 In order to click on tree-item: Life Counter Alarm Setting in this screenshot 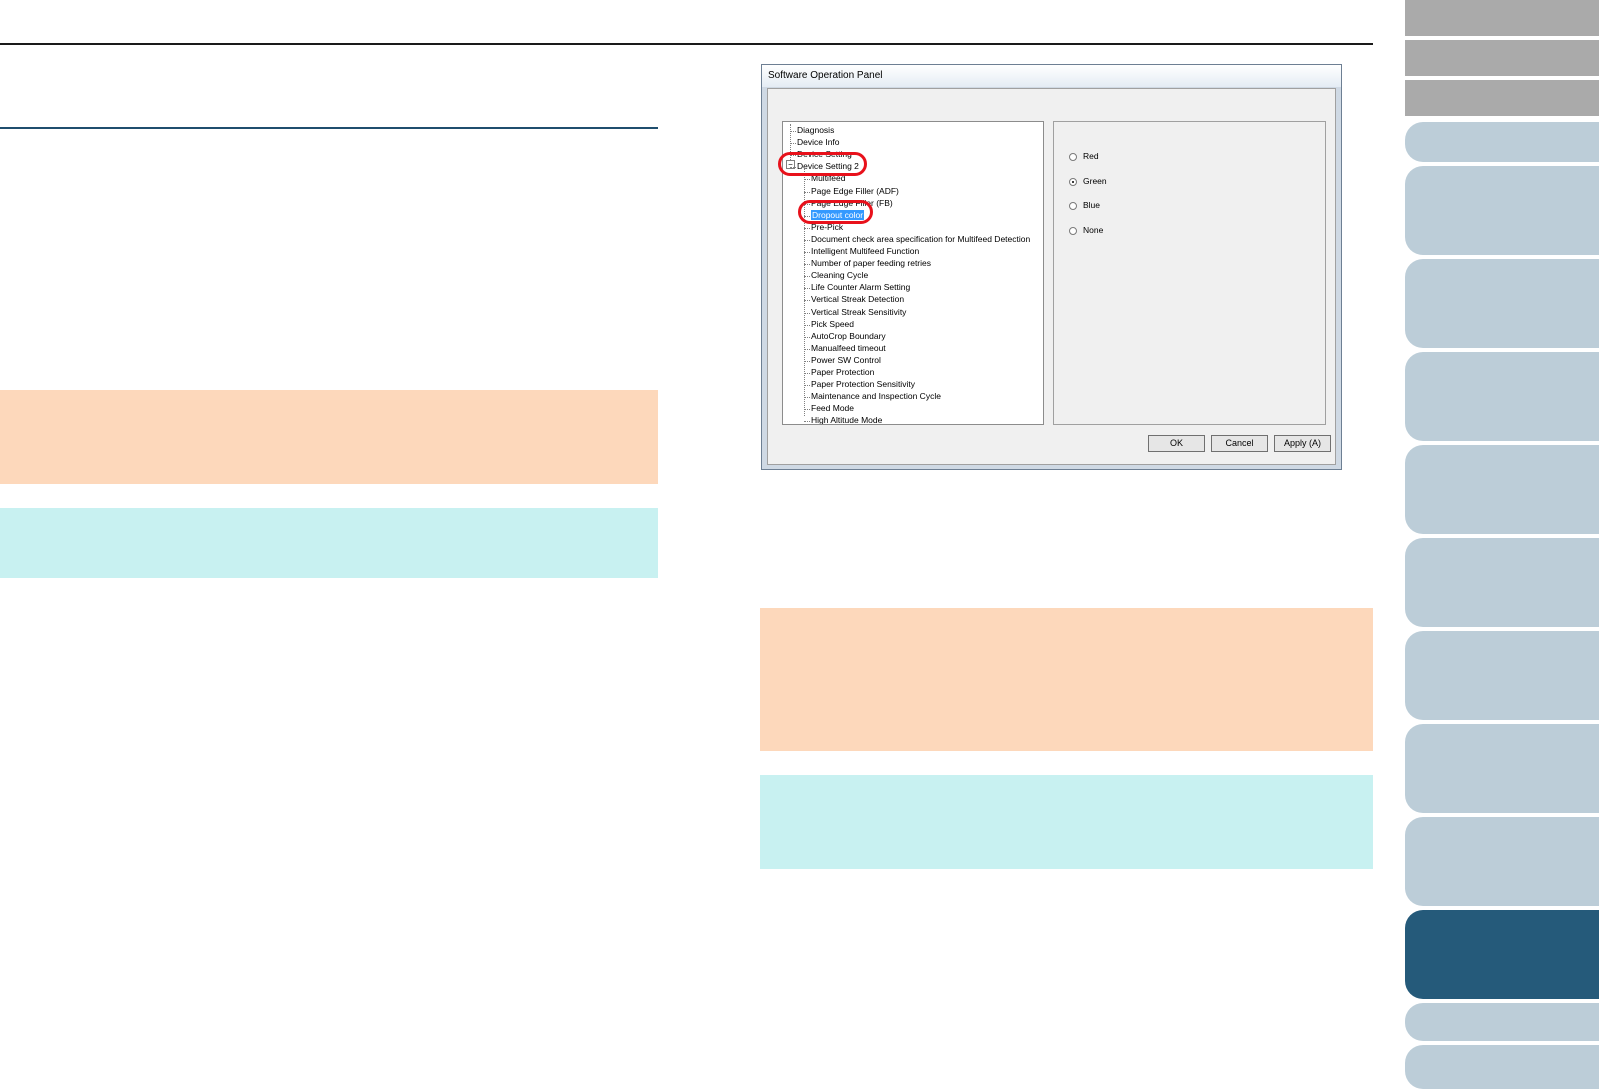, I will do `click(860, 287)`.